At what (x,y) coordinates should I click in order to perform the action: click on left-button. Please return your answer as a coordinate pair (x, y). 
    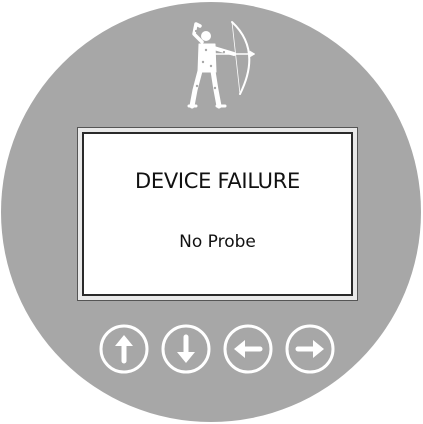
    Looking at the image, I should click on (248, 349).